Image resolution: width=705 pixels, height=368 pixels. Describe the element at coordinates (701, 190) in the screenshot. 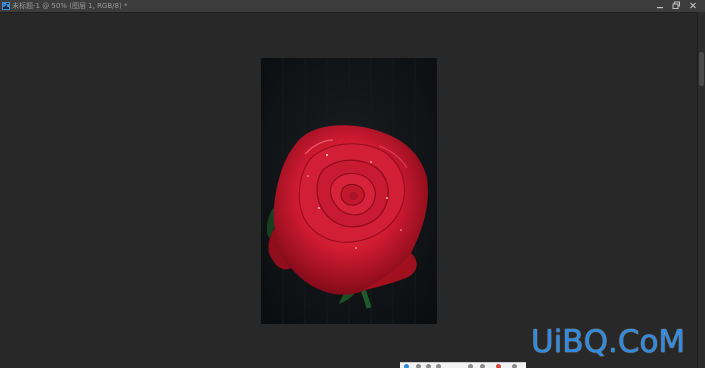

I see `vertical-scrollbar` at that location.